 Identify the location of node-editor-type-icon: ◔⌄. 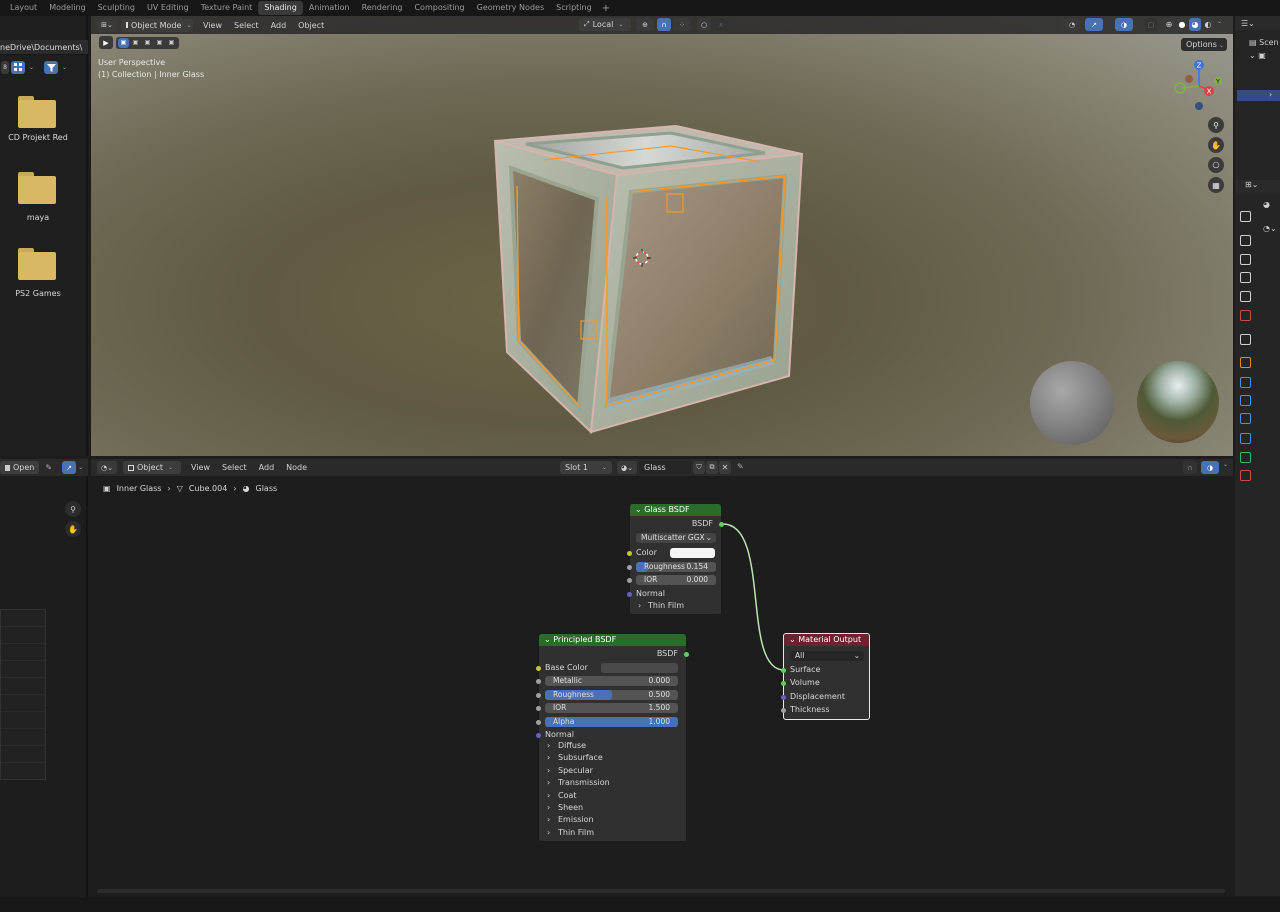
(107, 467).